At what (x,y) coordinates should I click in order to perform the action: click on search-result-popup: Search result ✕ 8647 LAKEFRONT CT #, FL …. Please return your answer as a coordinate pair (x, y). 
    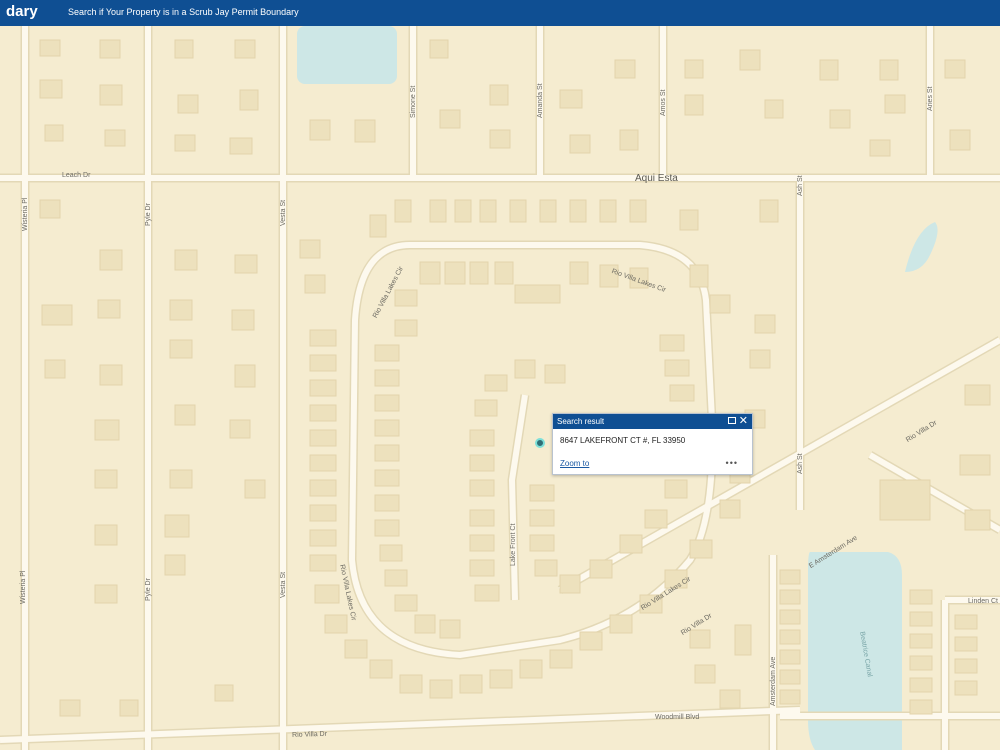
    Looking at the image, I should click on (652, 444).